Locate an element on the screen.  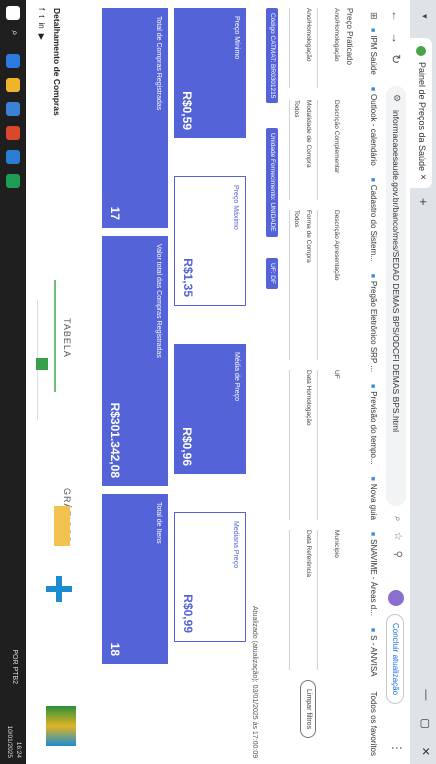
browser-tab: Painel de Preços da Saúde × is located at coordinates (421, 113).